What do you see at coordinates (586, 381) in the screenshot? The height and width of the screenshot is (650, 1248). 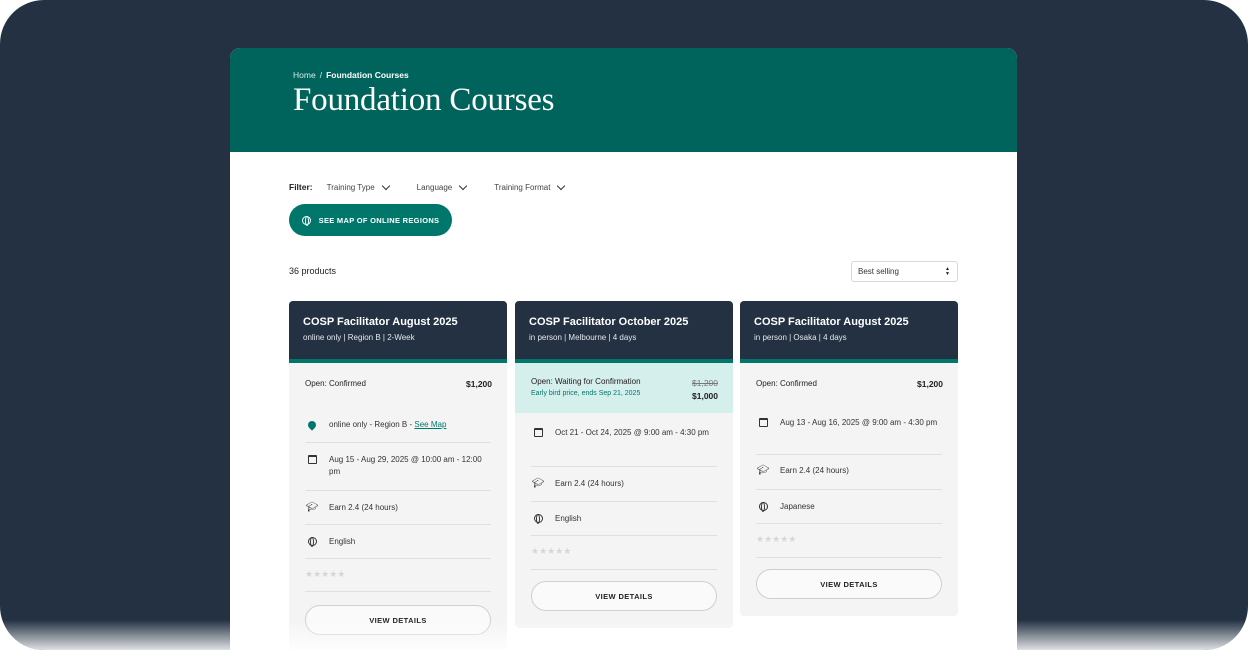 I see `status-text: Open: Waiting for Confirmation` at bounding box center [586, 381].